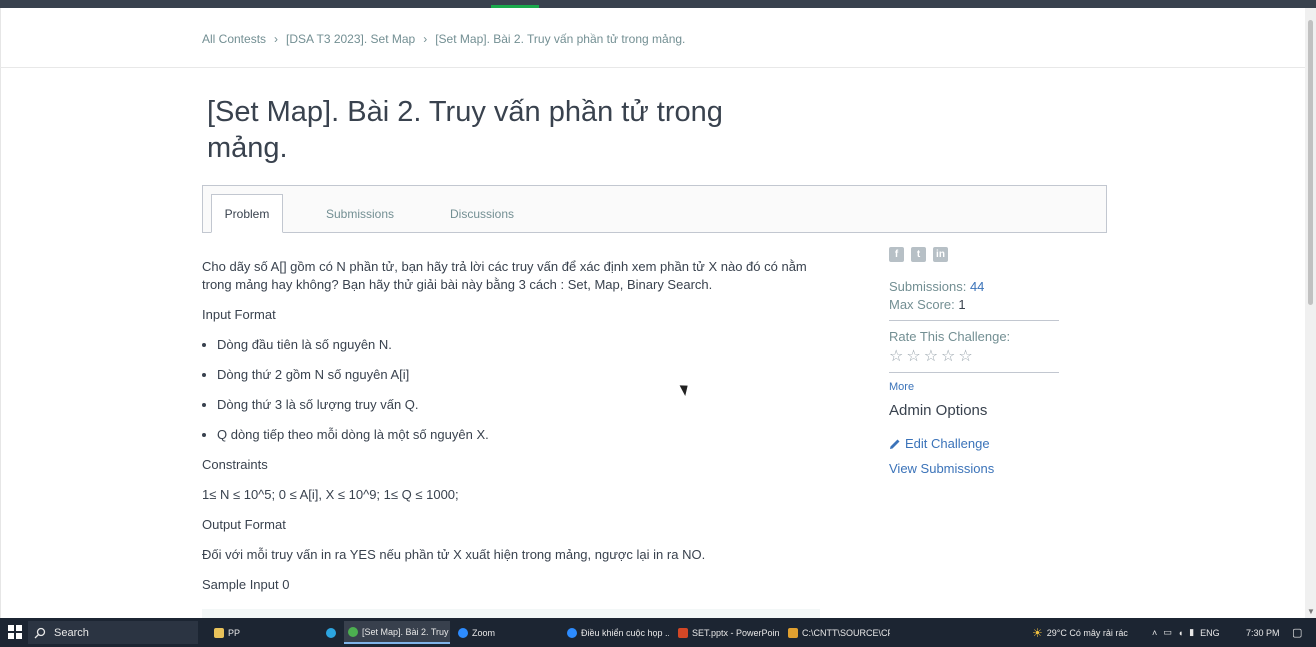  Describe the element at coordinates (1154, 633) in the screenshot. I see `chevron-up-icon: ˄` at that location.